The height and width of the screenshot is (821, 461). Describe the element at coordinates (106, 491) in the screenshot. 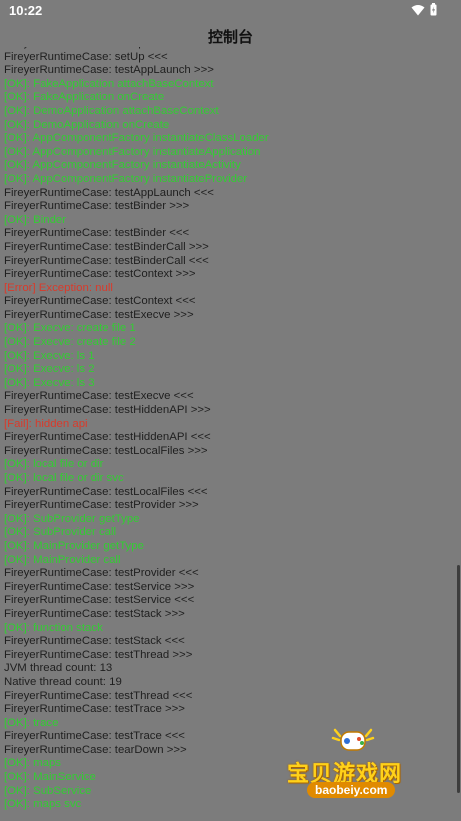

I see `log-line: FireyerRuntimeCase: testLocalFiles <<<` at that location.